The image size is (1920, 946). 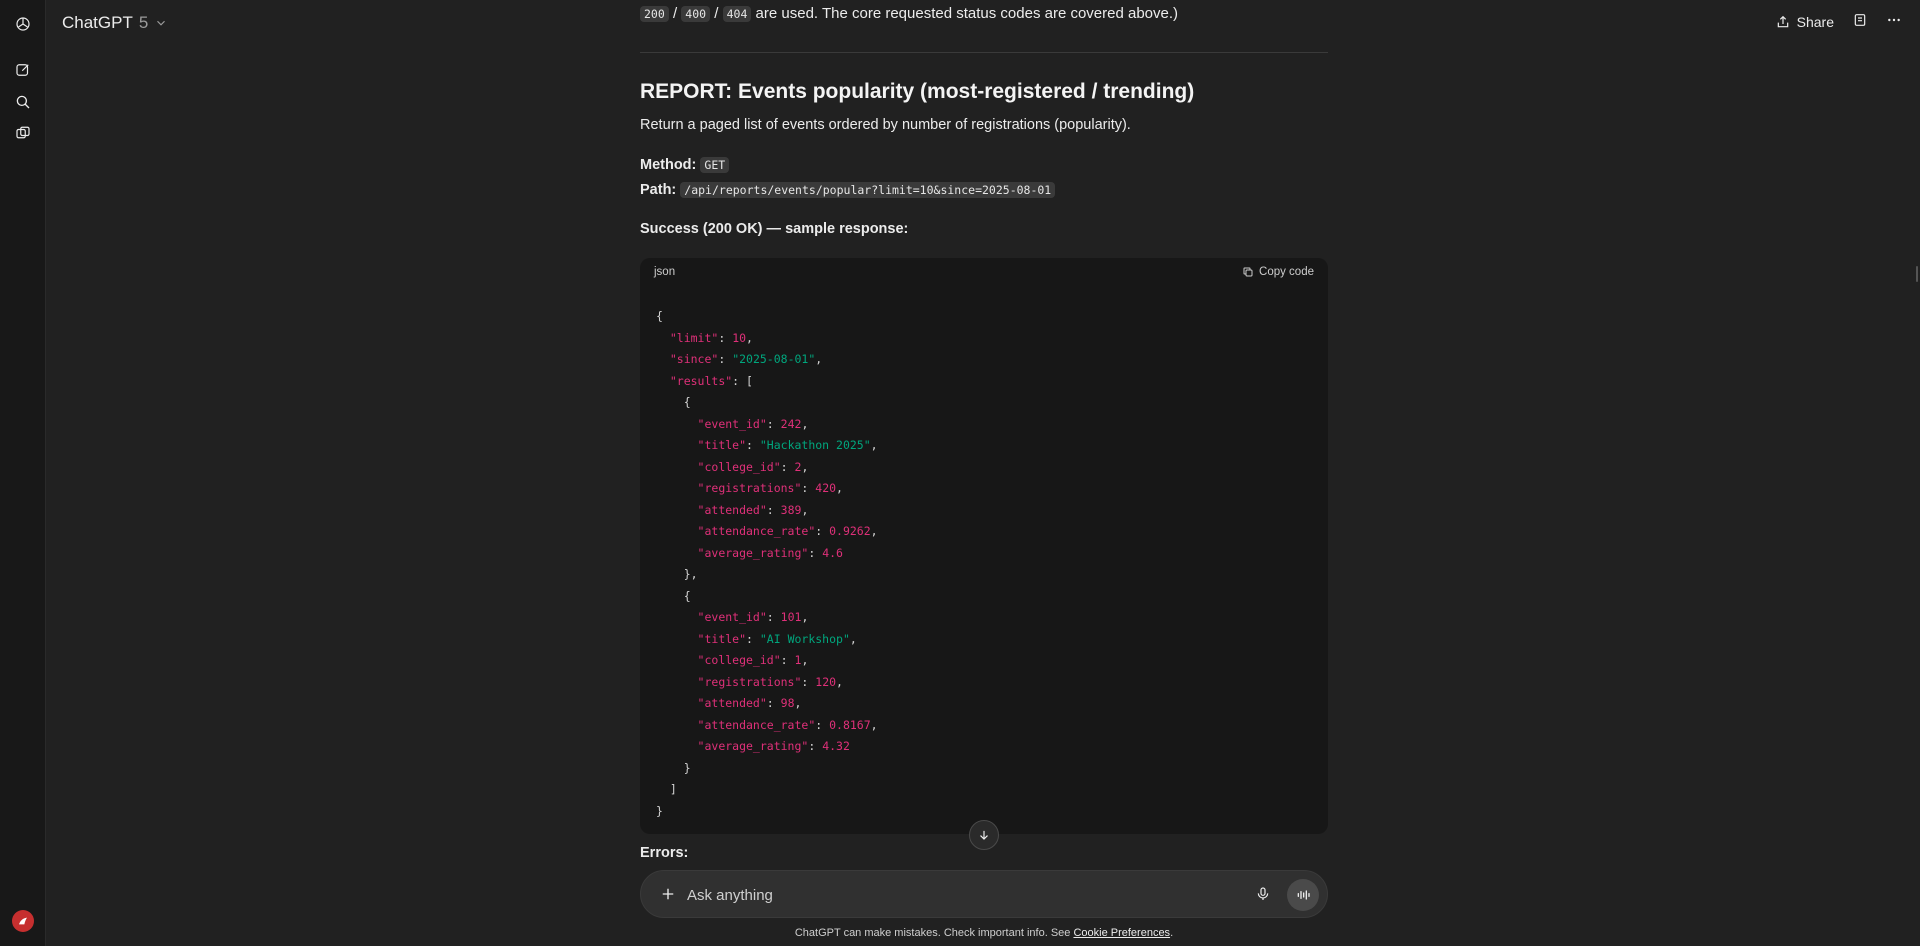 What do you see at coordinates (23, 70) in the screenshot?
I see `new-chat-icon` at bounding box center [23, 70].